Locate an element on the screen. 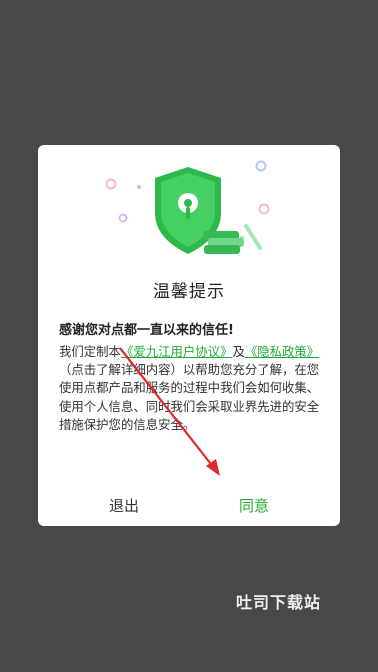  privacy-policy-link: 《隐私政策》 is located at coordinates (282, 351).